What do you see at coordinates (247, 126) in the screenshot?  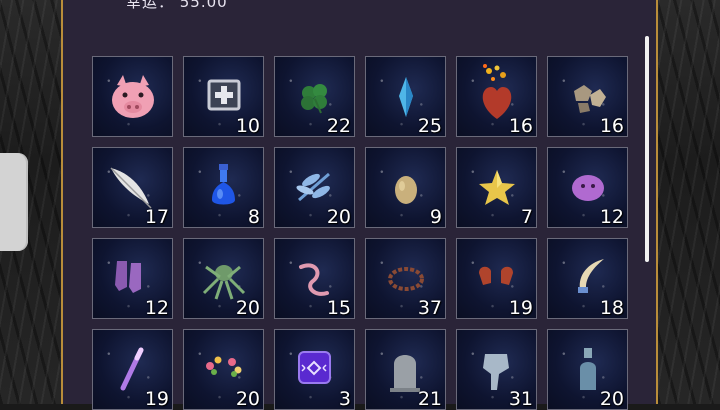 I see `item-count: 10` at bounding box center [247, 126].